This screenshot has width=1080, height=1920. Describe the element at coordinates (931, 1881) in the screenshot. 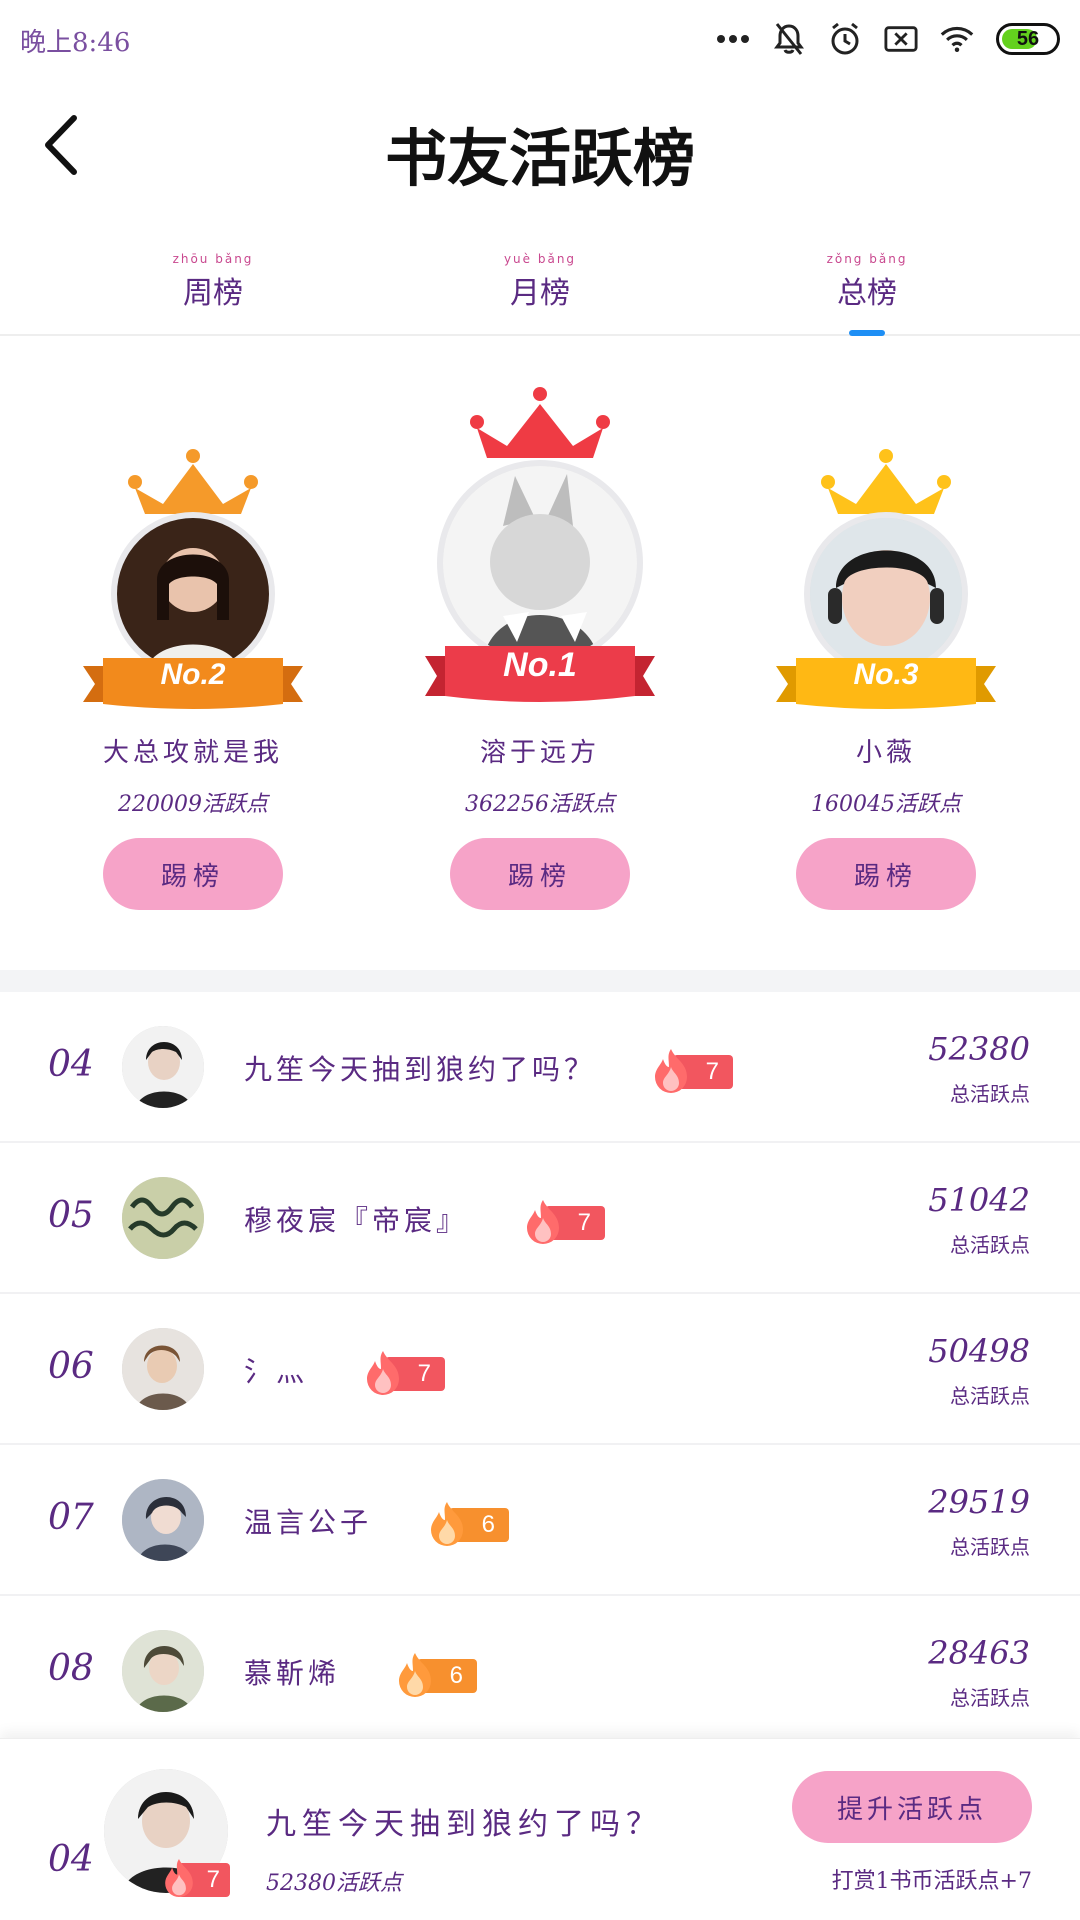

I see `boost-hint: 打赏1书币活跃点+7` at that location.